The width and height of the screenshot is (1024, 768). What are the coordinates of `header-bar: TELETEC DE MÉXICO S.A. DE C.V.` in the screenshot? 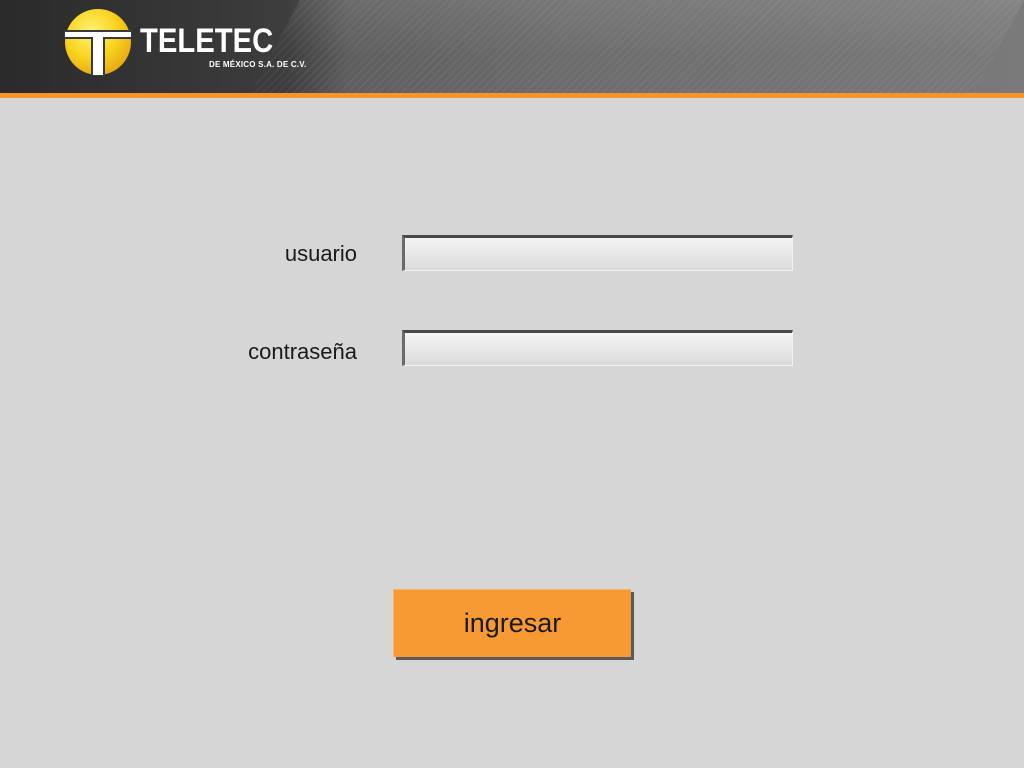 It's located at (512, 46).